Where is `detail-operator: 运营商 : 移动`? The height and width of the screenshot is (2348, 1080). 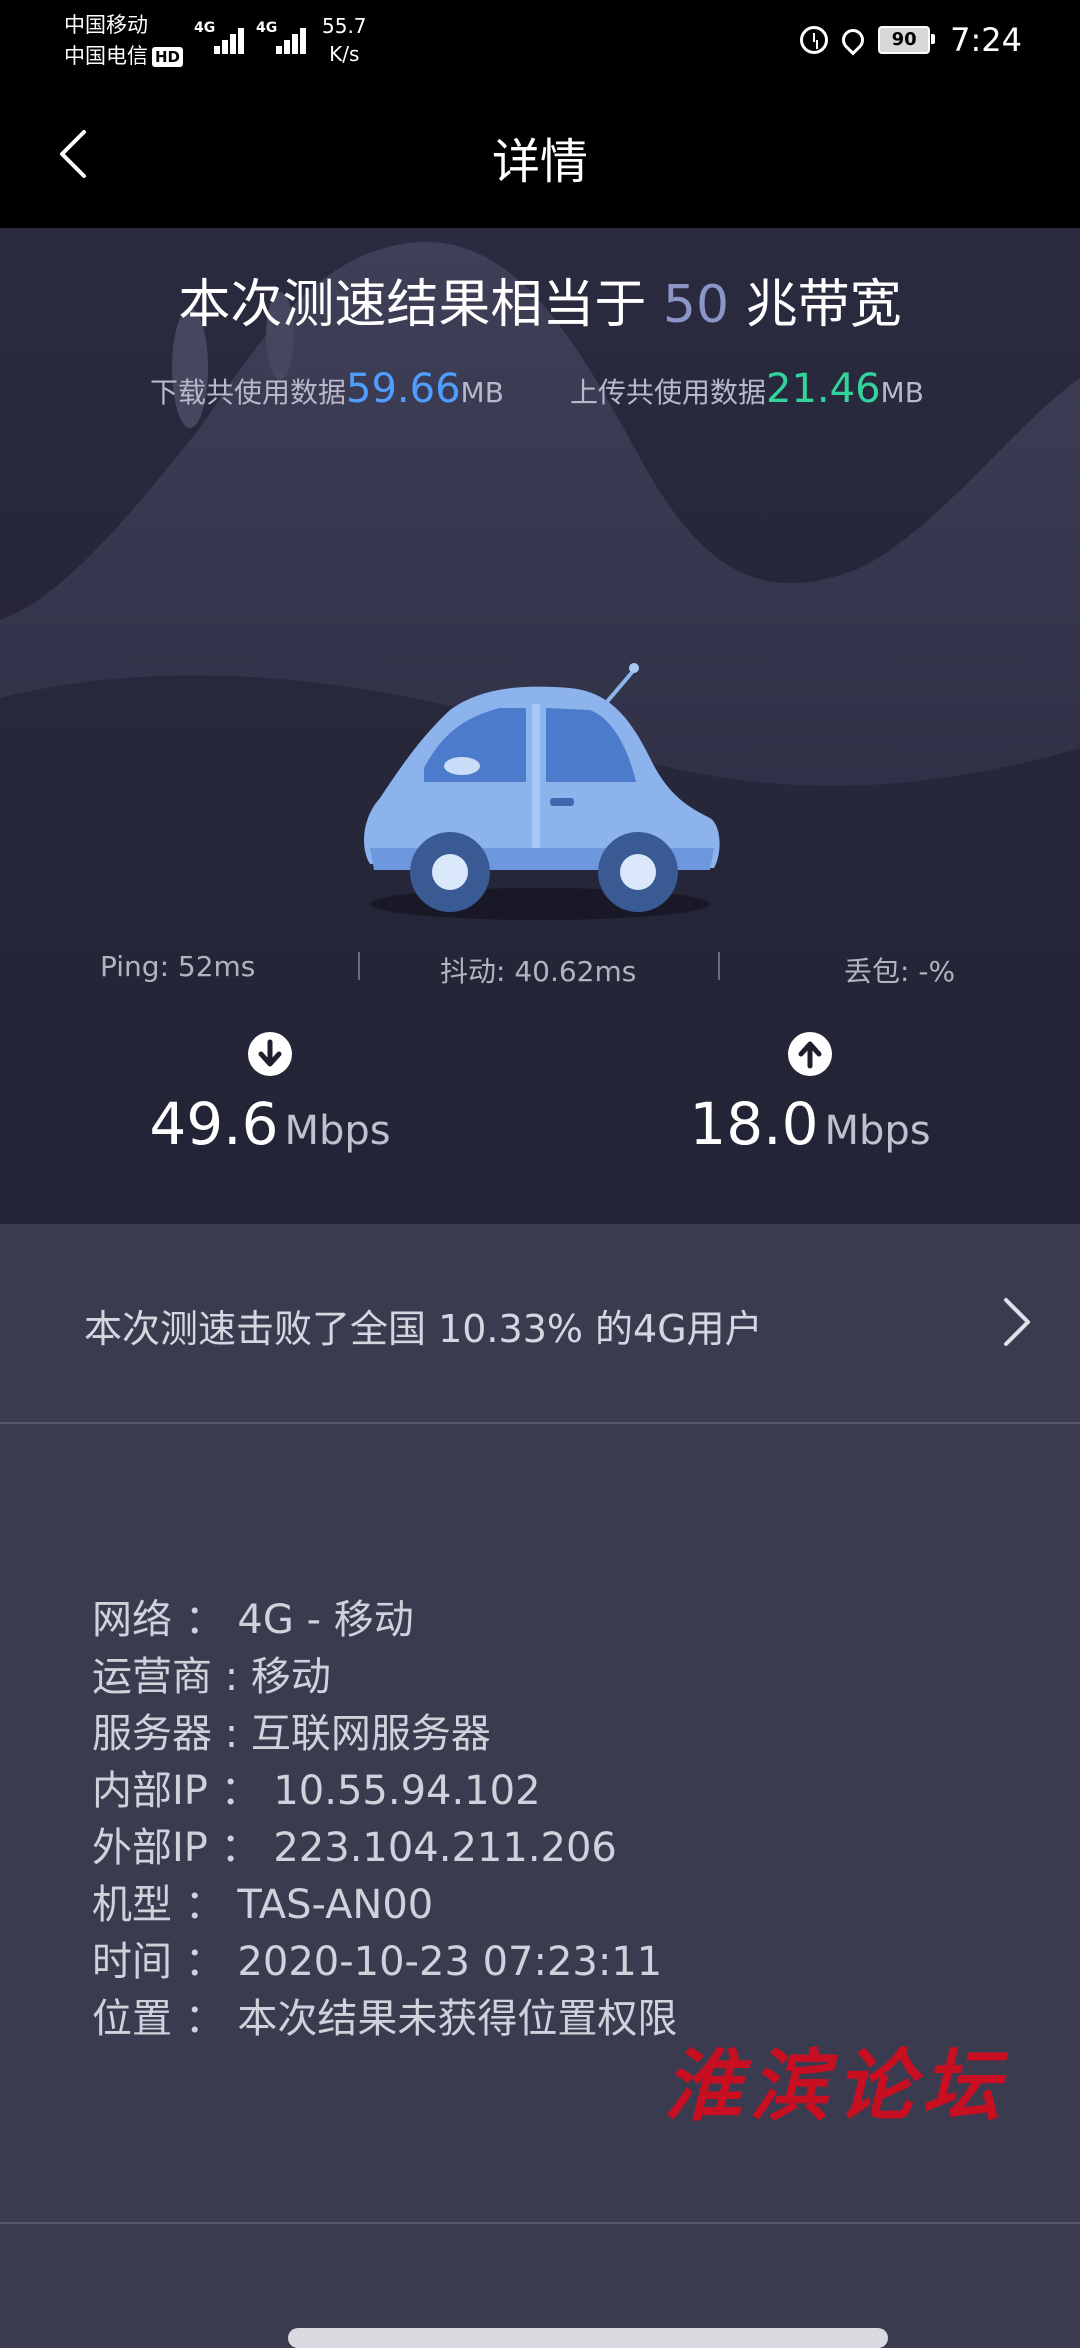
detail-operator: 运营商 : 移动 is located at coordinates (211, 1677).